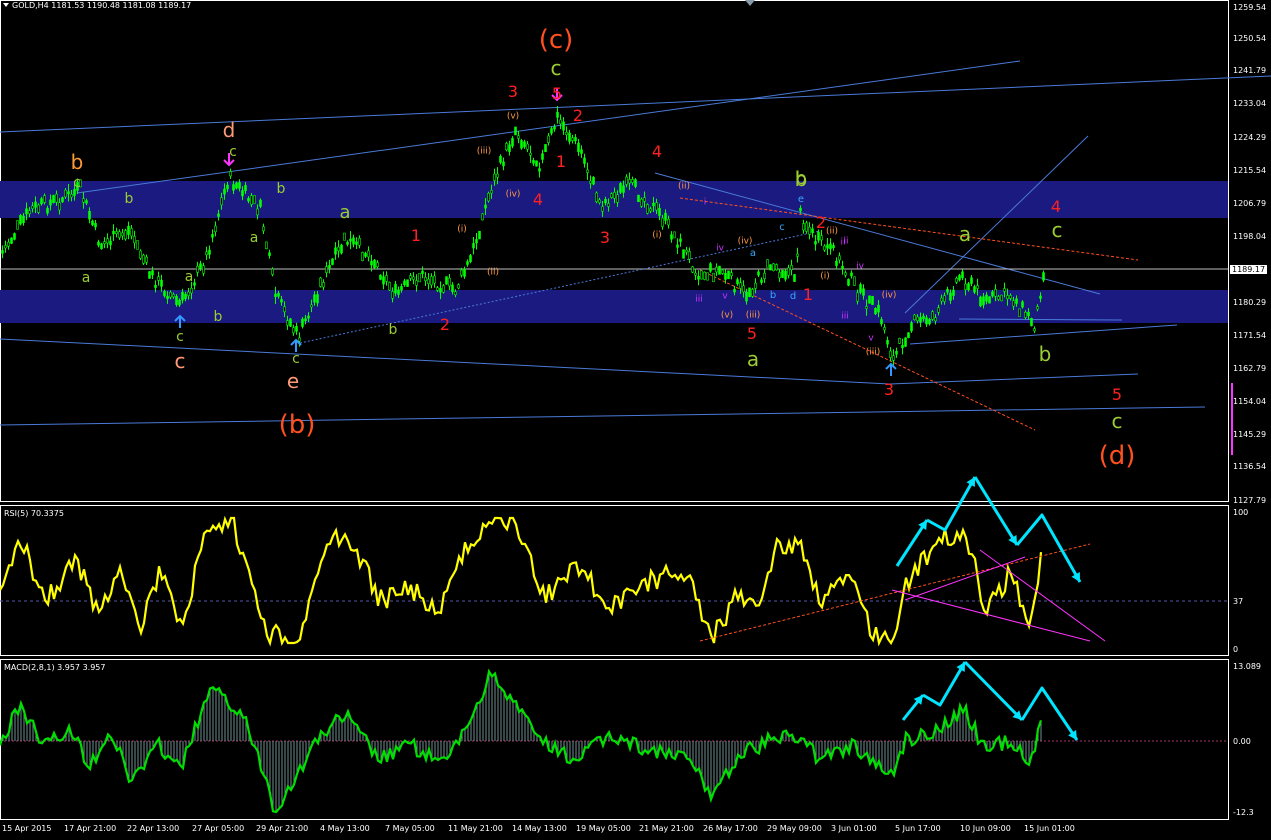  Describe the element at coordinates (753, 253) in the screenshot. I see `wave-label: a` at that location.